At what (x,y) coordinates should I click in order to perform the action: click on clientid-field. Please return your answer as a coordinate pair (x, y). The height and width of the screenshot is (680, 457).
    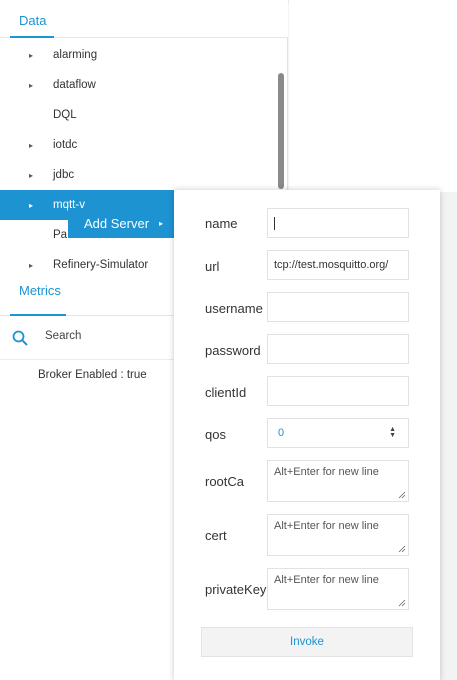
    Looking at the image, I should click on (338, 391).